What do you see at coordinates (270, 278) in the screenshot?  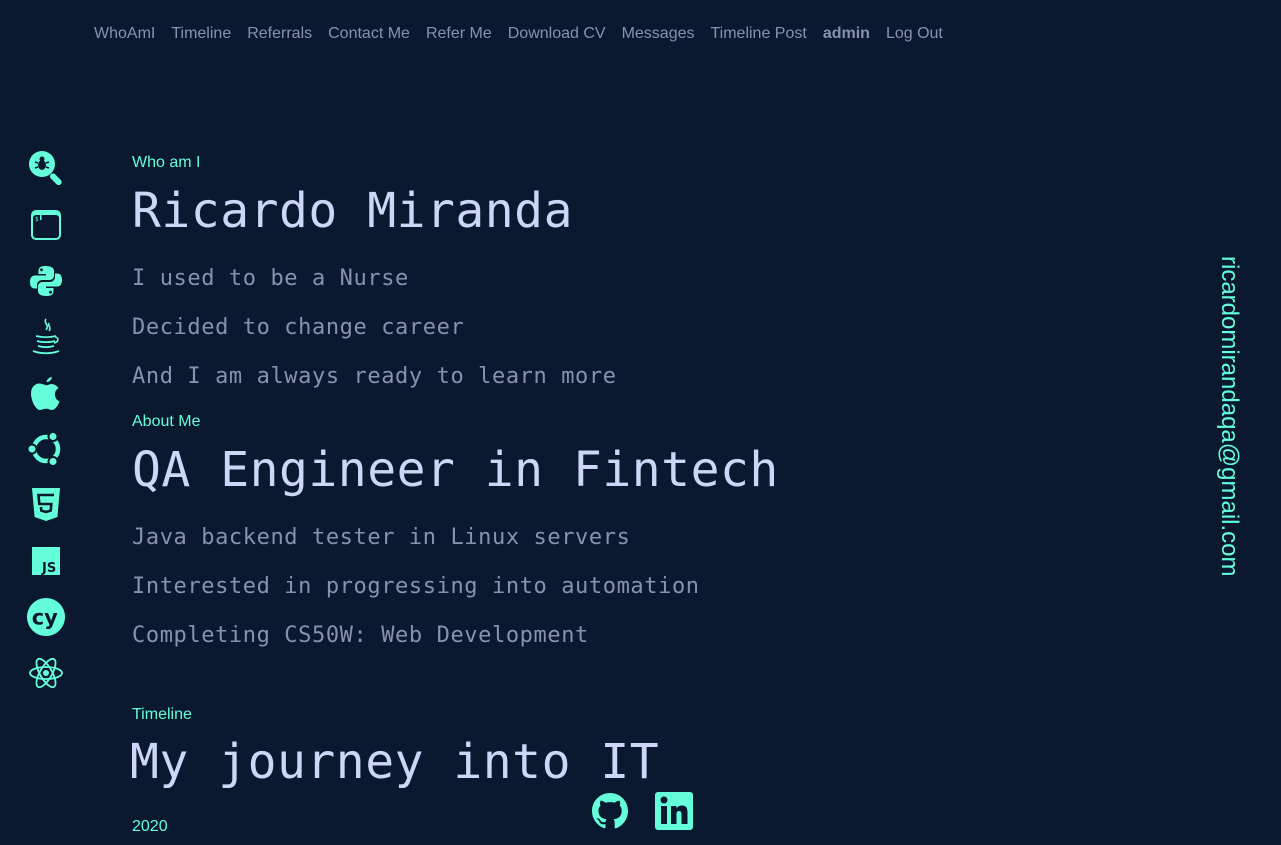 I see `whoami-line: I used to be a Nurse` at bounding box center [270, 278].